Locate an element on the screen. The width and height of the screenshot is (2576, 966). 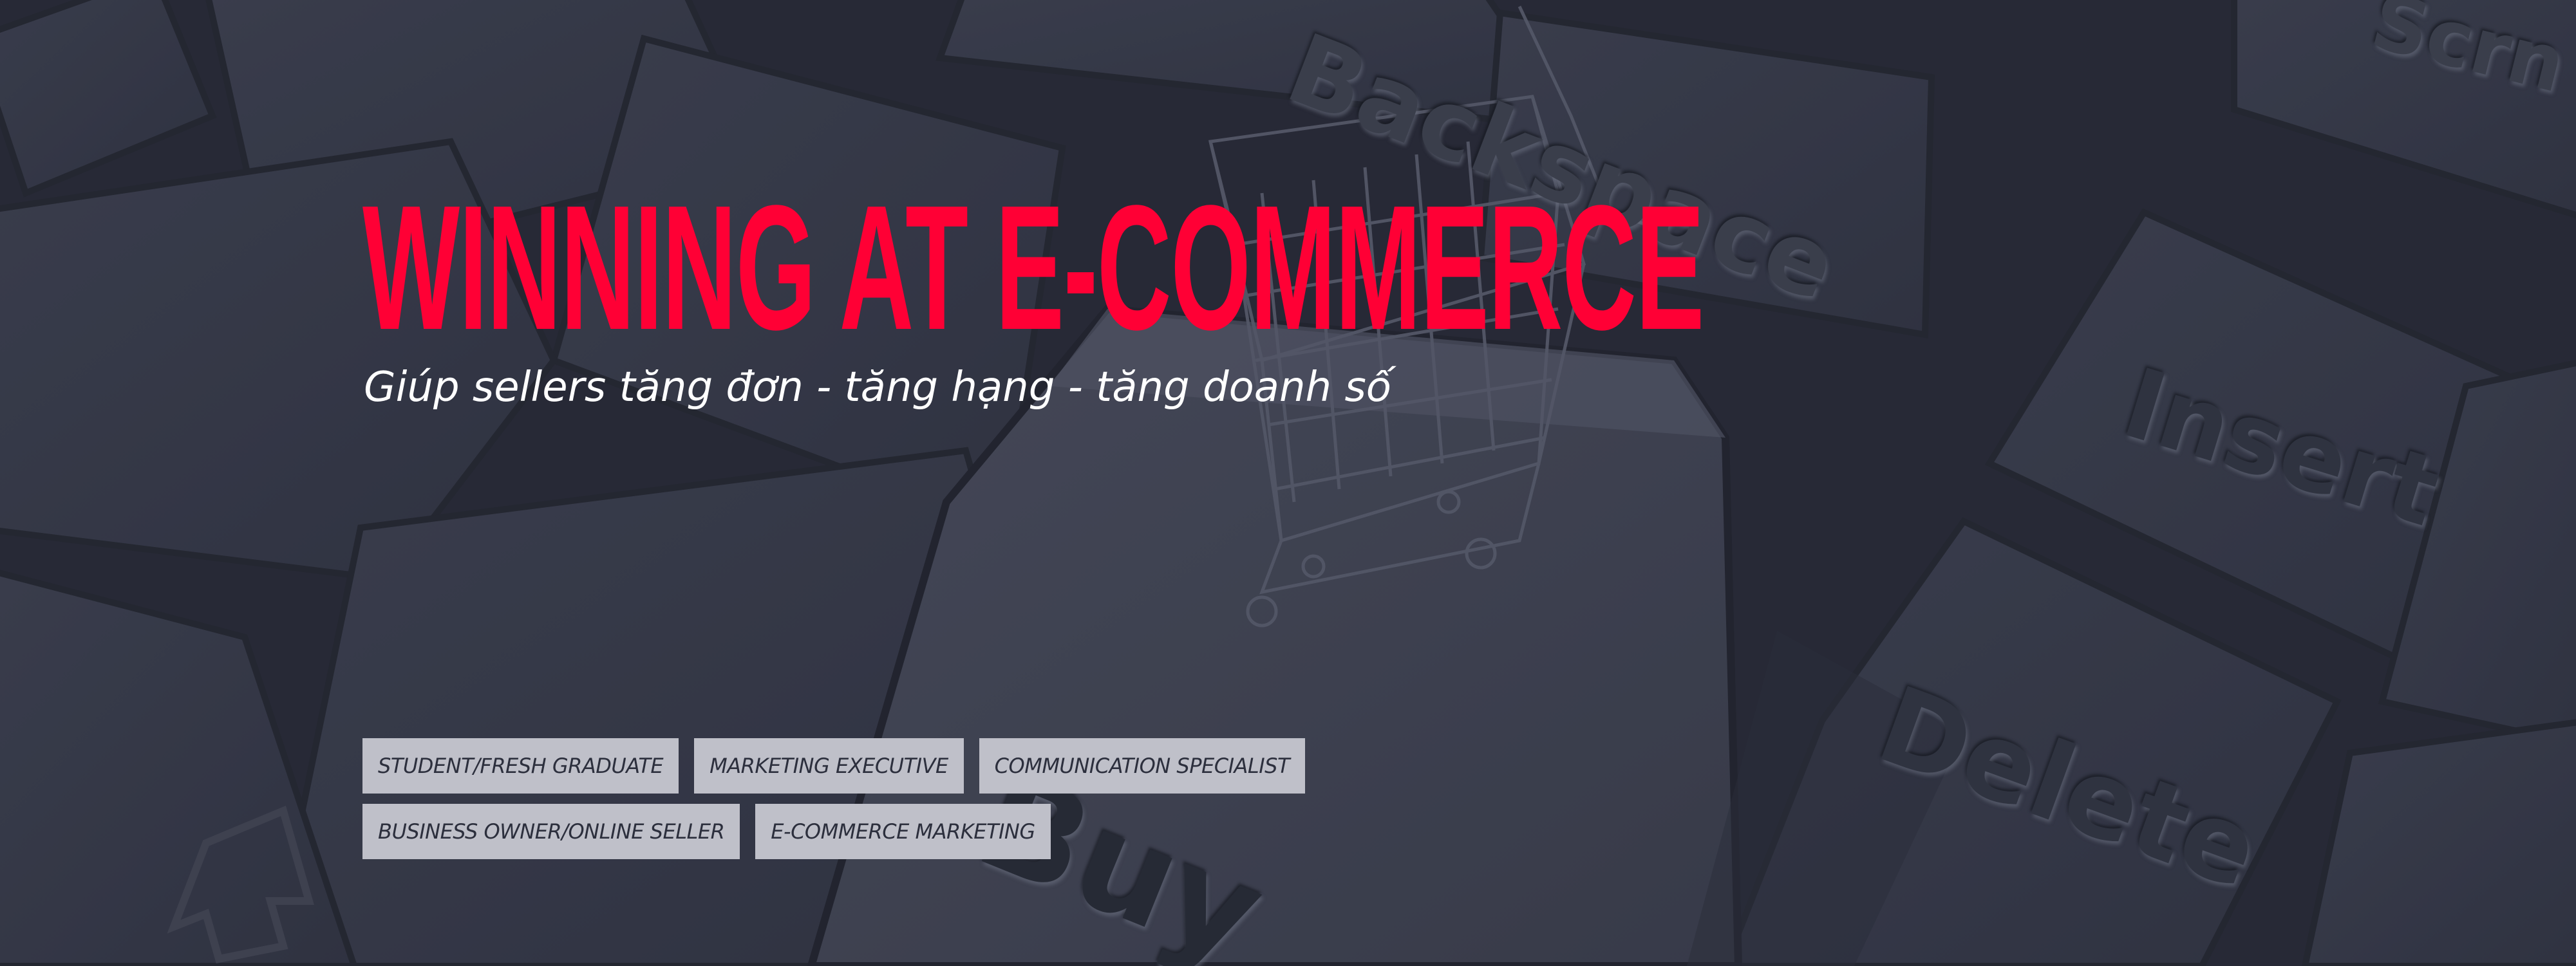
tag-business-owner-online-seller: BUSINESS OWNER/ONLINE SELLER is located at coordinates (551, 831).